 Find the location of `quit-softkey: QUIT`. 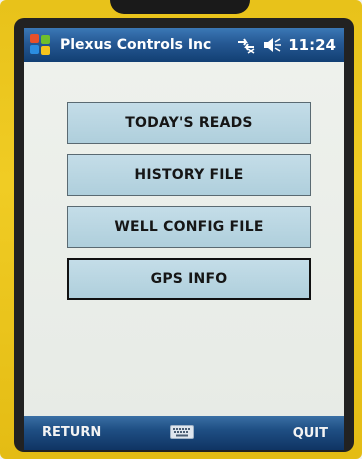

quit-softkey: QUIT is located at coordinates (310, 433).